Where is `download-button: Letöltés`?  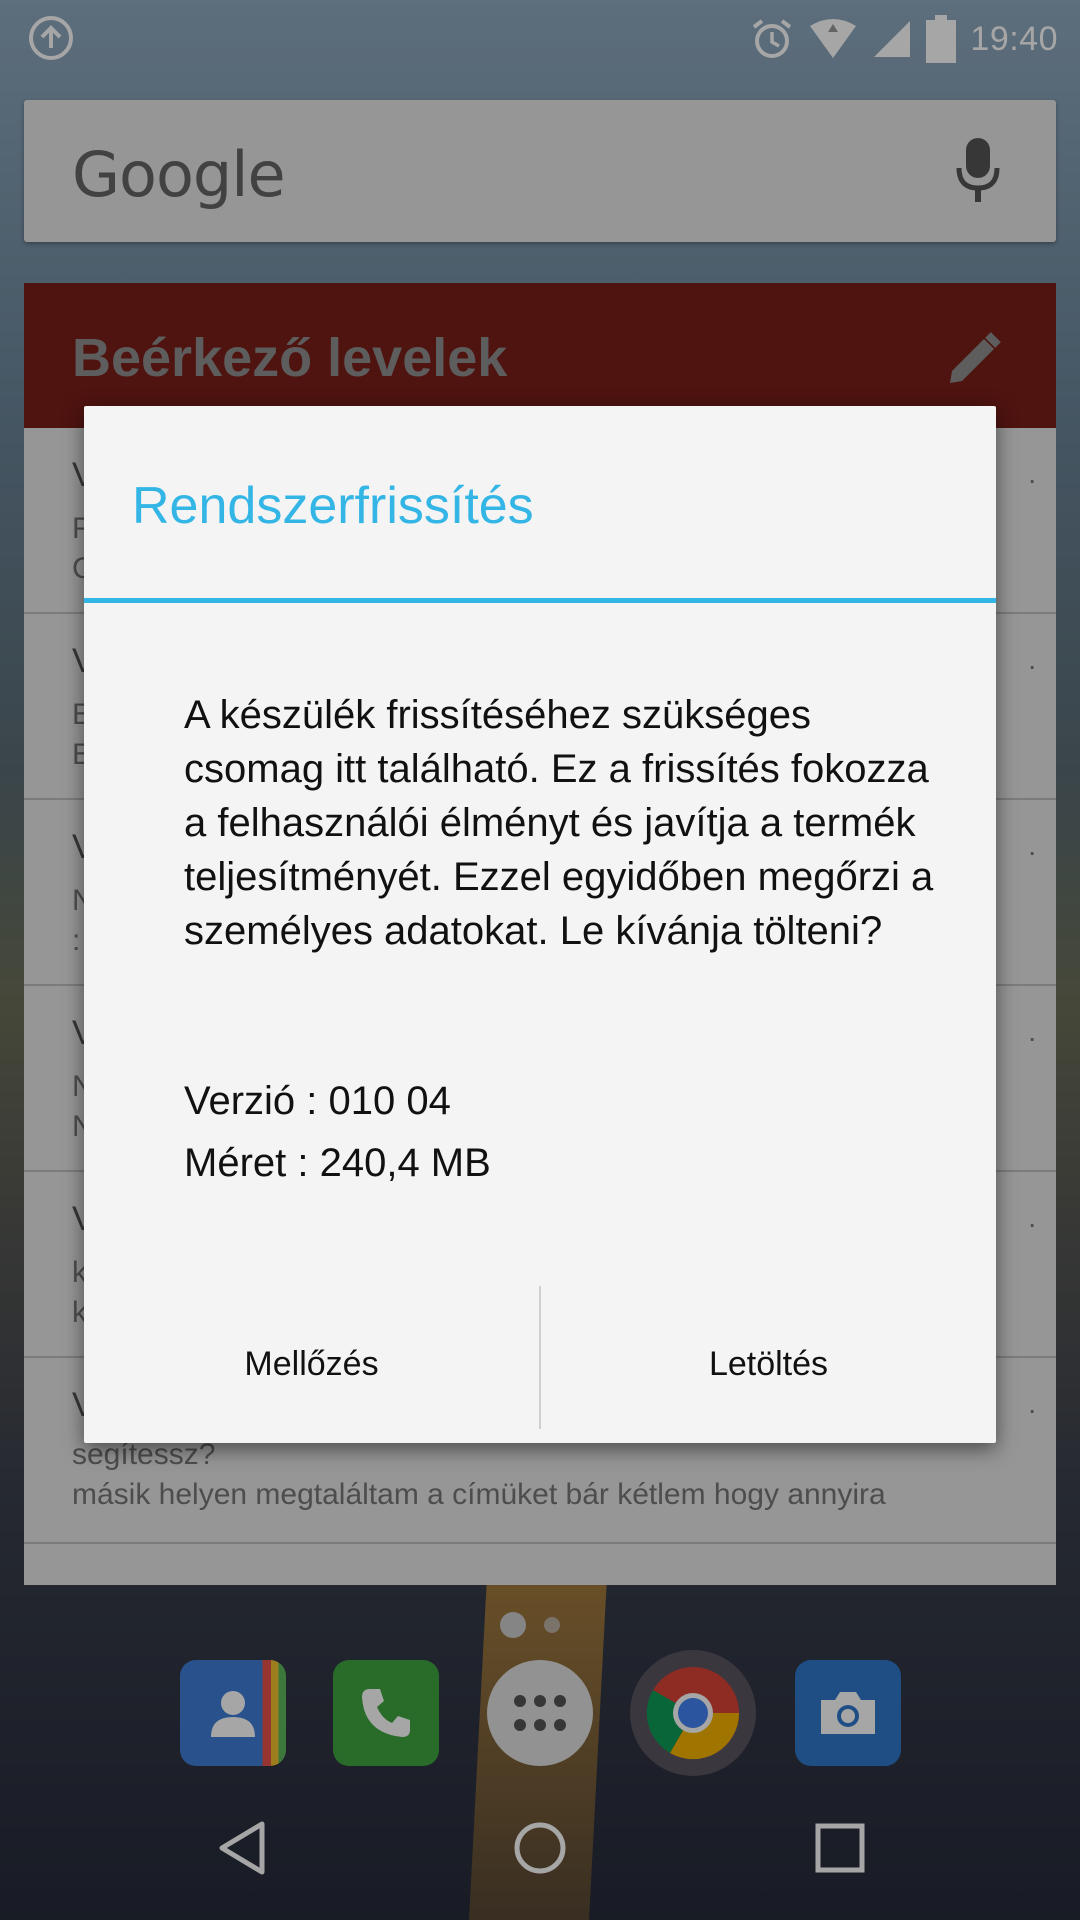 download-button: Letöltés is located at coordinates (768, 1364).